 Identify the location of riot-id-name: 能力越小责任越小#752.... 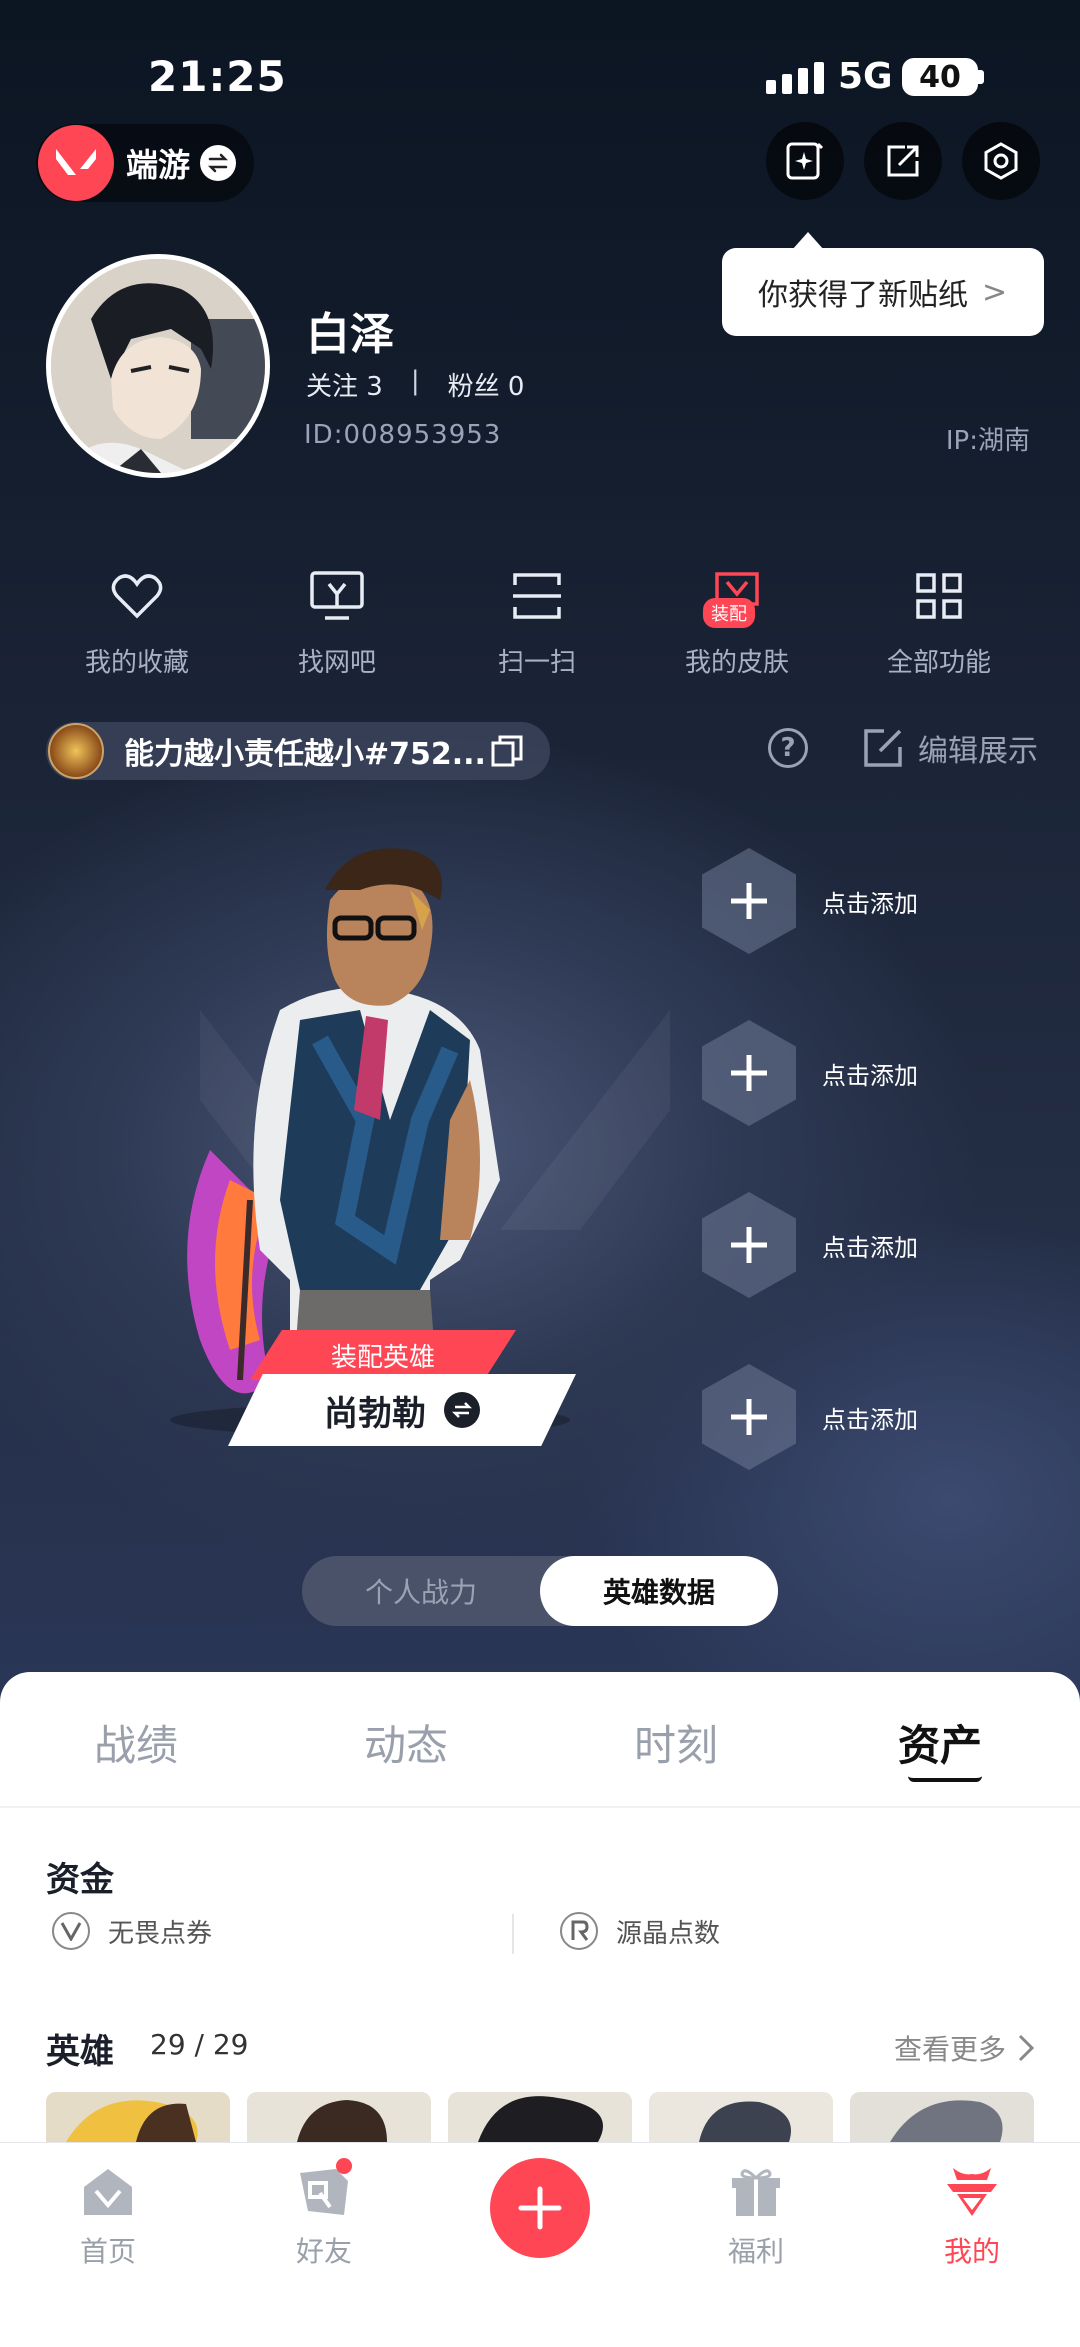
(305, 754).